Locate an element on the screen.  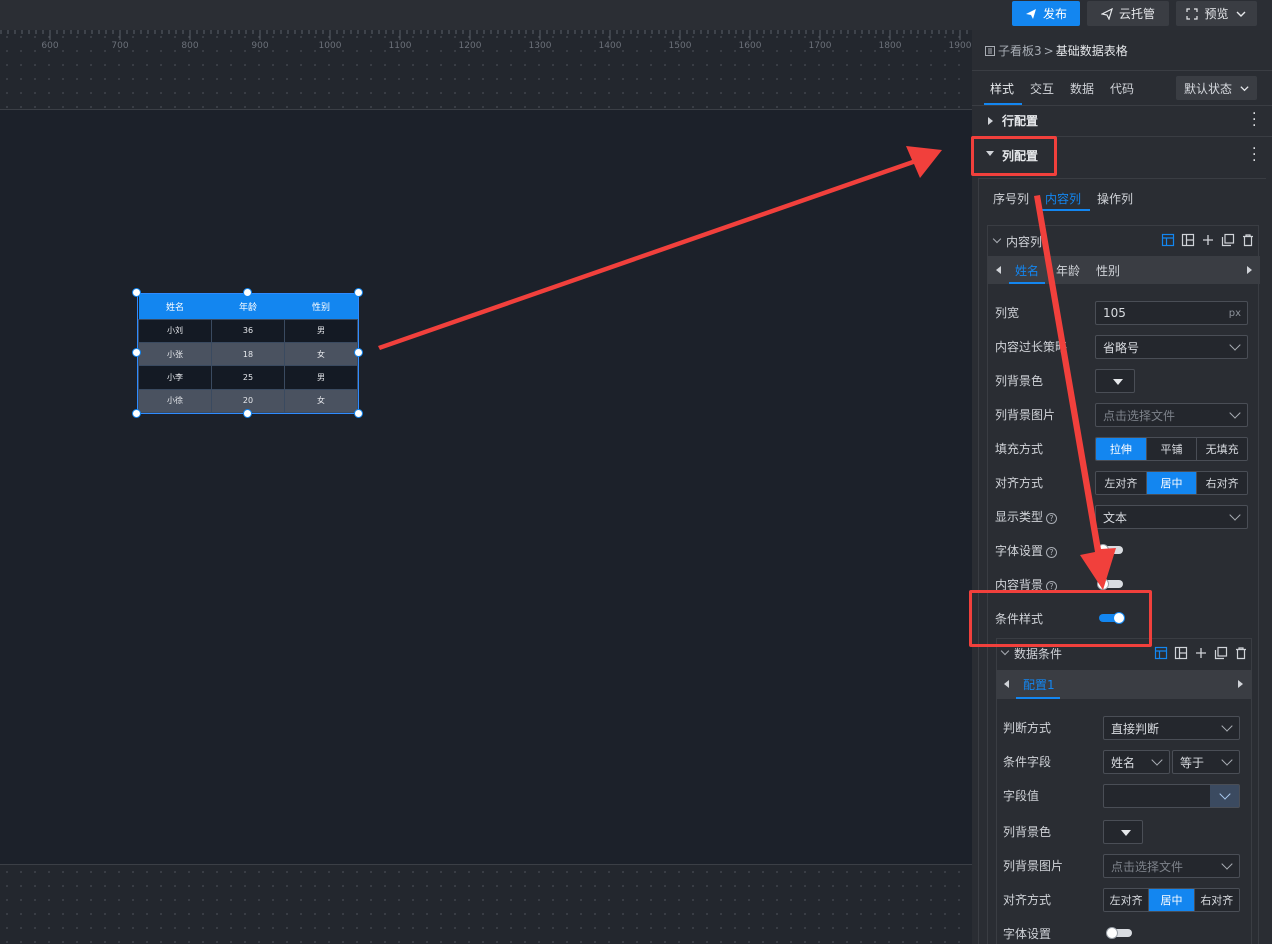
resize-handle-sw is located at coordinates (136, 413).